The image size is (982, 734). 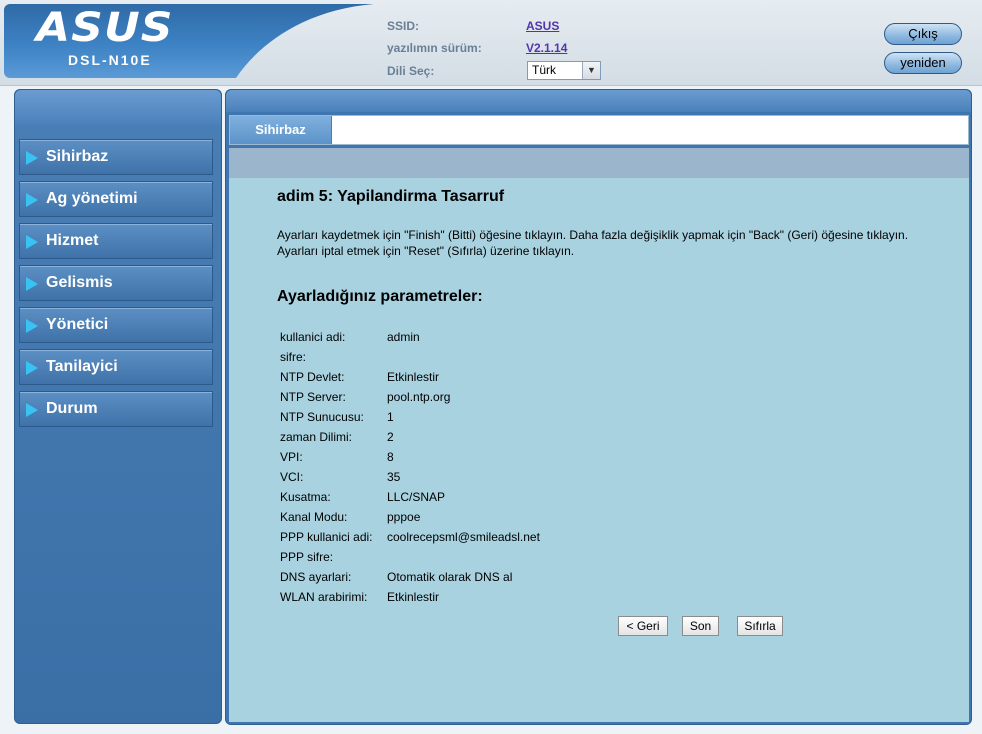 I want to click on sidebar-item-yonetici: Yönetici, so click(x=116, y=325).